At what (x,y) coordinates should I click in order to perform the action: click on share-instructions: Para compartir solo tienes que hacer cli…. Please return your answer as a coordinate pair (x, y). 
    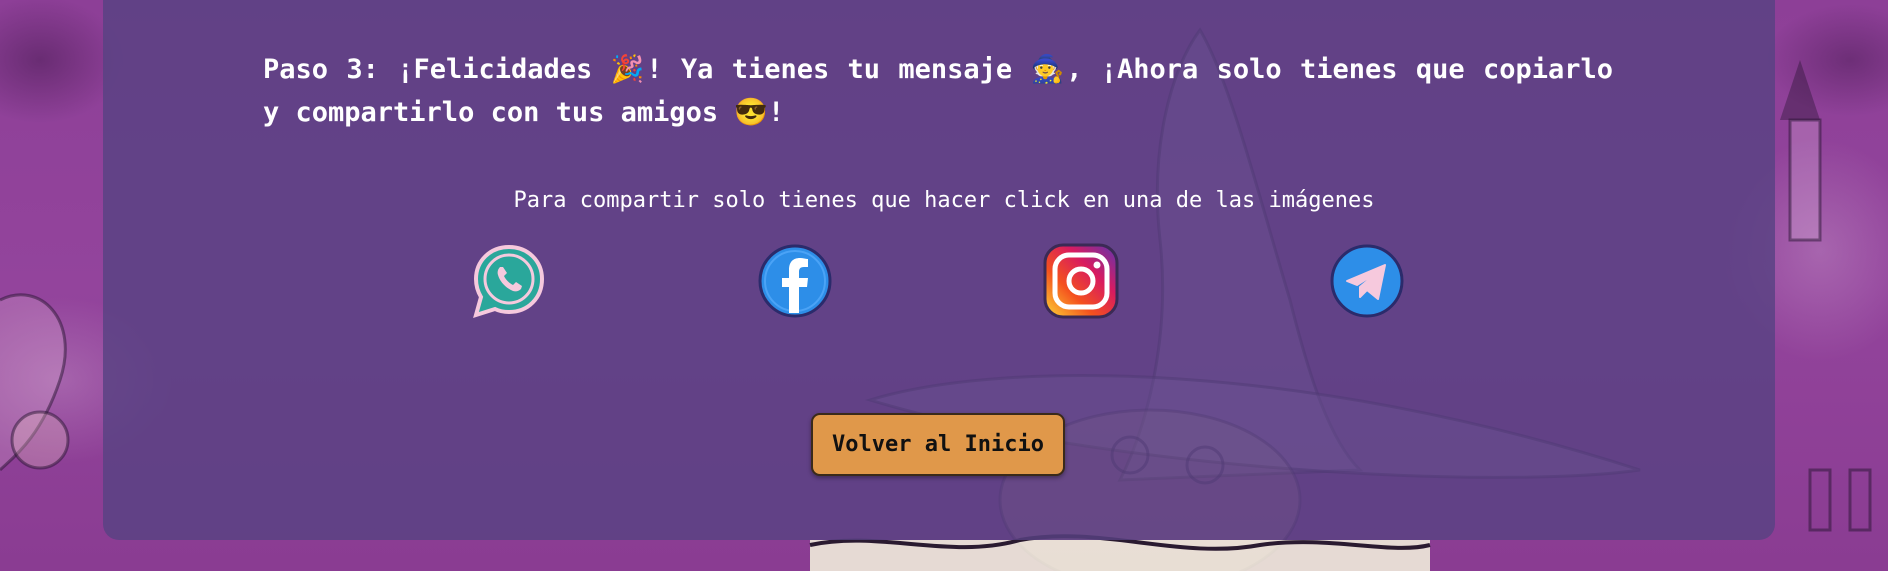
    Looking at the image, I should click on (944, 200).